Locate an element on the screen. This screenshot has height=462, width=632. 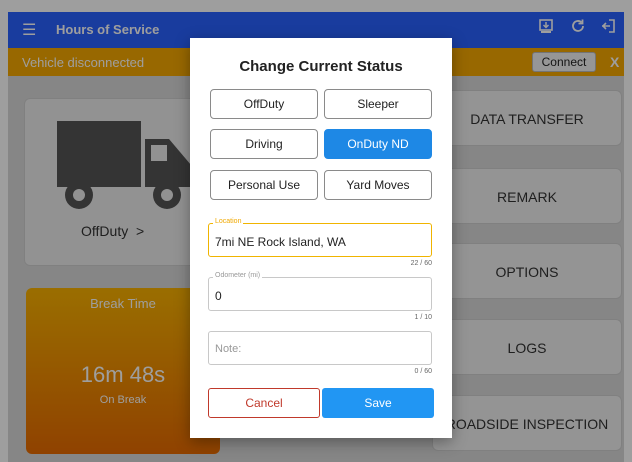
odometer-counter: 1 / 10 is located at coordinates (423, 317).